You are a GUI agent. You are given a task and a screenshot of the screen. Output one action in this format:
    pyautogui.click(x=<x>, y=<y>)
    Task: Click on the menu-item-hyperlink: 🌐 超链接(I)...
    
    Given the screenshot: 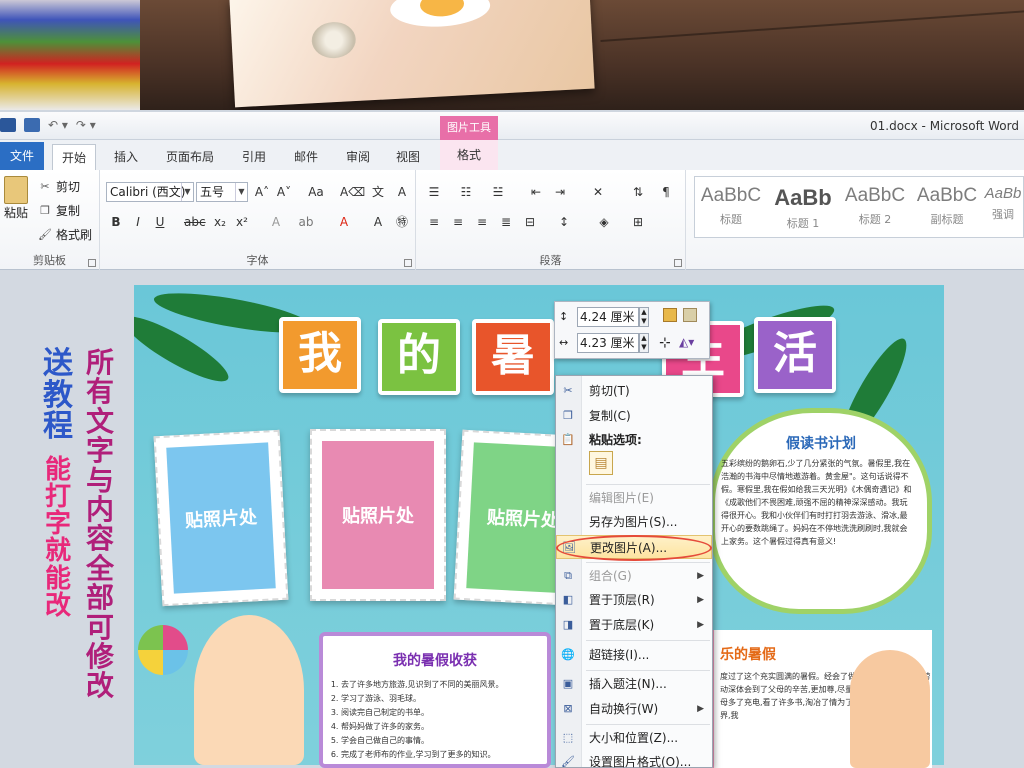 What is the action you would take?
    pyautogui.click(x=634, y=655)
    